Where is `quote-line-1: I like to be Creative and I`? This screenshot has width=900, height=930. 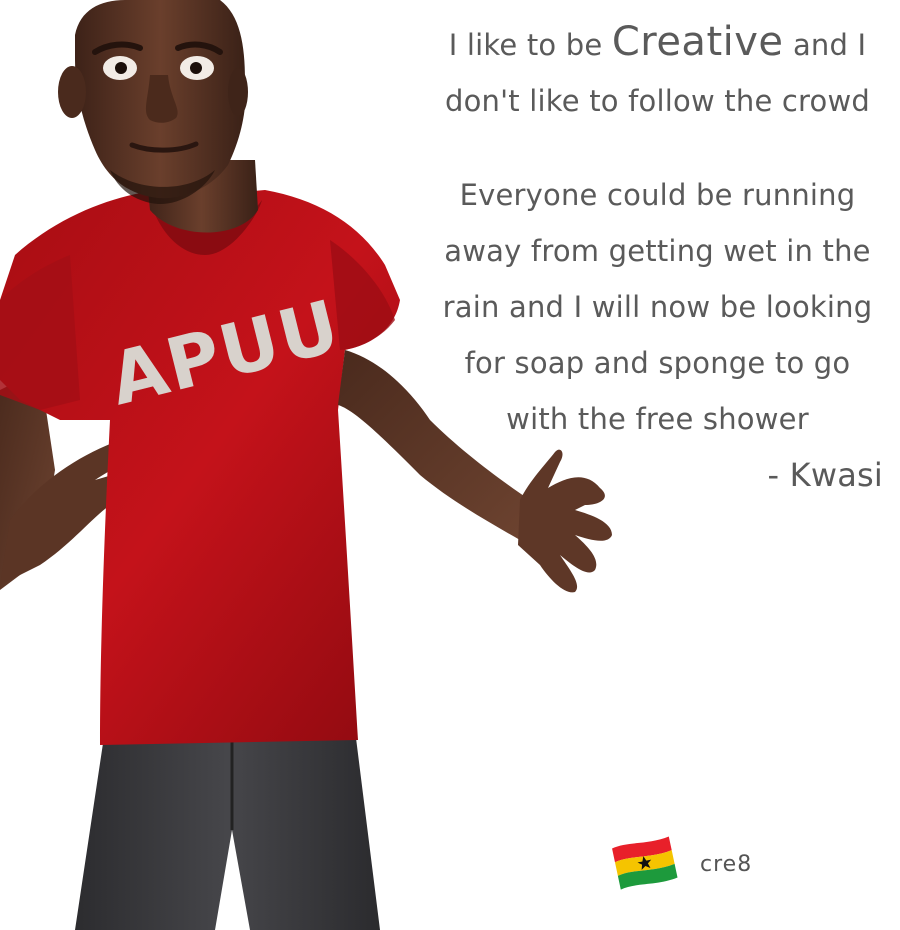 quote-line-1: I like to be Creative and I is located at coordinates (657, 42).